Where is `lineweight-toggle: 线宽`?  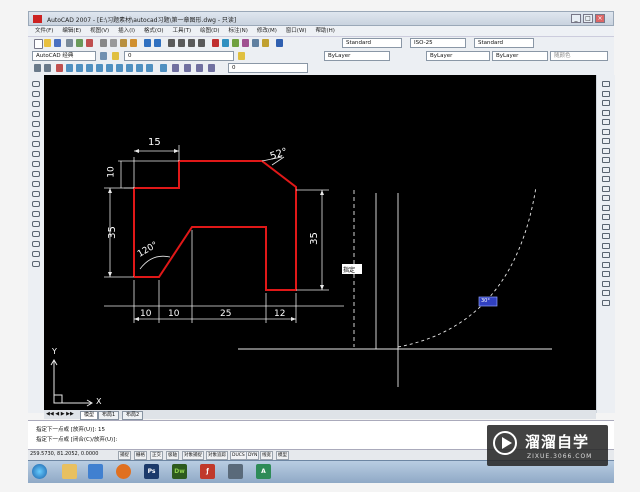 lineweight-toggle: 线宽 is located at coordinates (266, 455).